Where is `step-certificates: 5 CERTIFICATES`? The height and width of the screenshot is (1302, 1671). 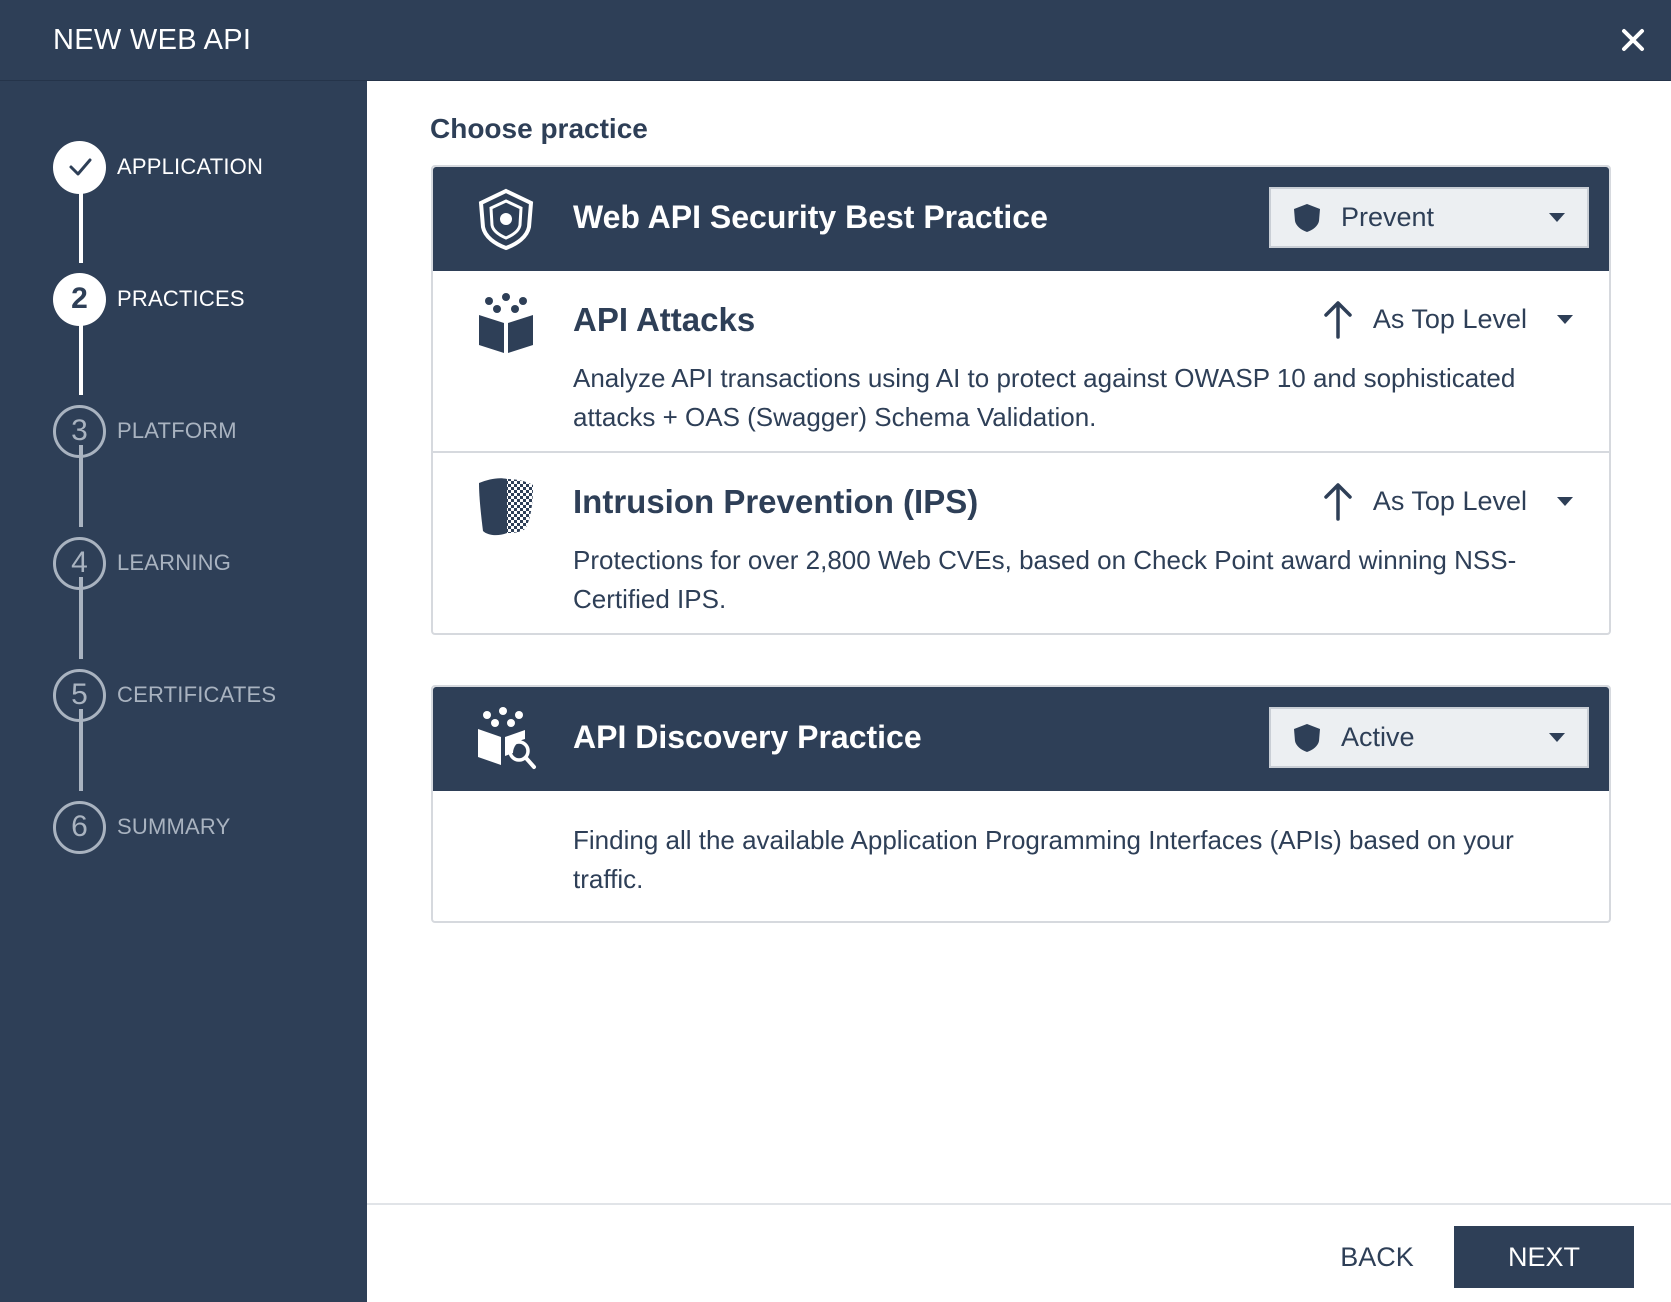 step-certificates: 5 CERTIFICATES is located at coordinates (165, 695).